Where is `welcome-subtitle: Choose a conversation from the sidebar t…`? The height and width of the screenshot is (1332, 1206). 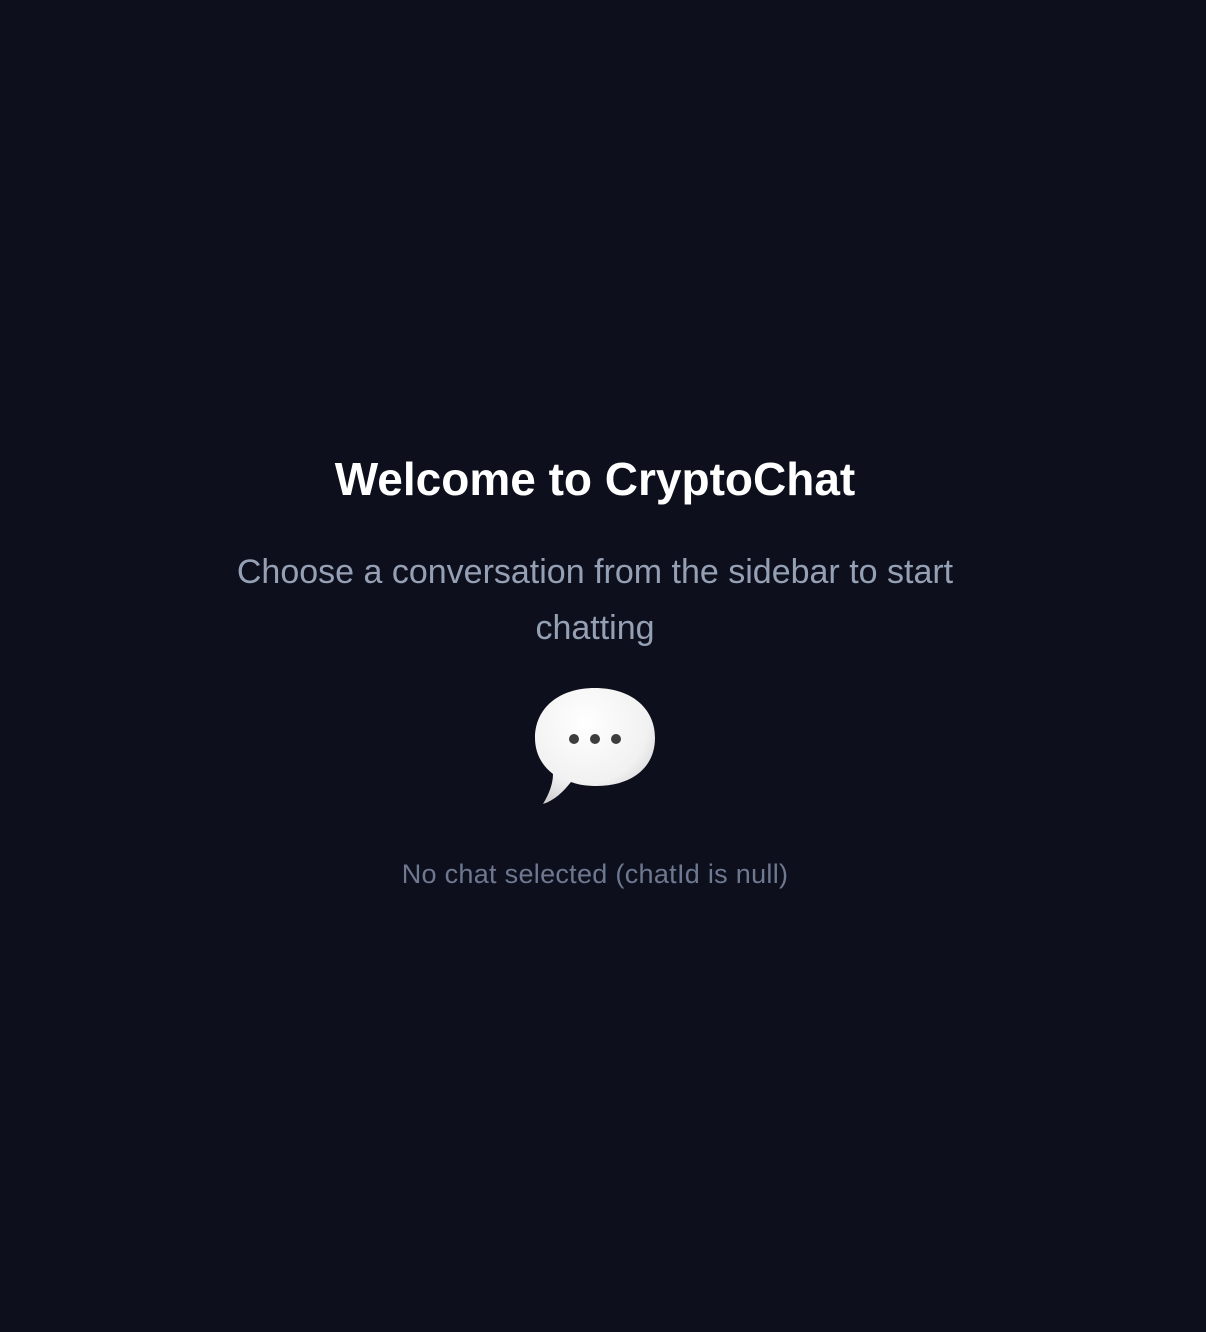 welcome-subtitle: Choose a conversation from the sidebar t… is located at coordinates (595, 600).